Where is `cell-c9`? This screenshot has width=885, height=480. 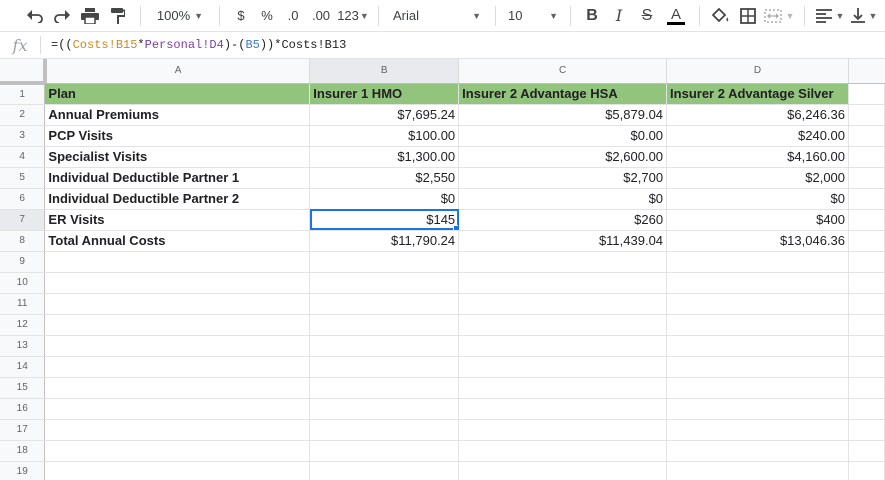
cell-c9 is located at coordinates (563, 262).